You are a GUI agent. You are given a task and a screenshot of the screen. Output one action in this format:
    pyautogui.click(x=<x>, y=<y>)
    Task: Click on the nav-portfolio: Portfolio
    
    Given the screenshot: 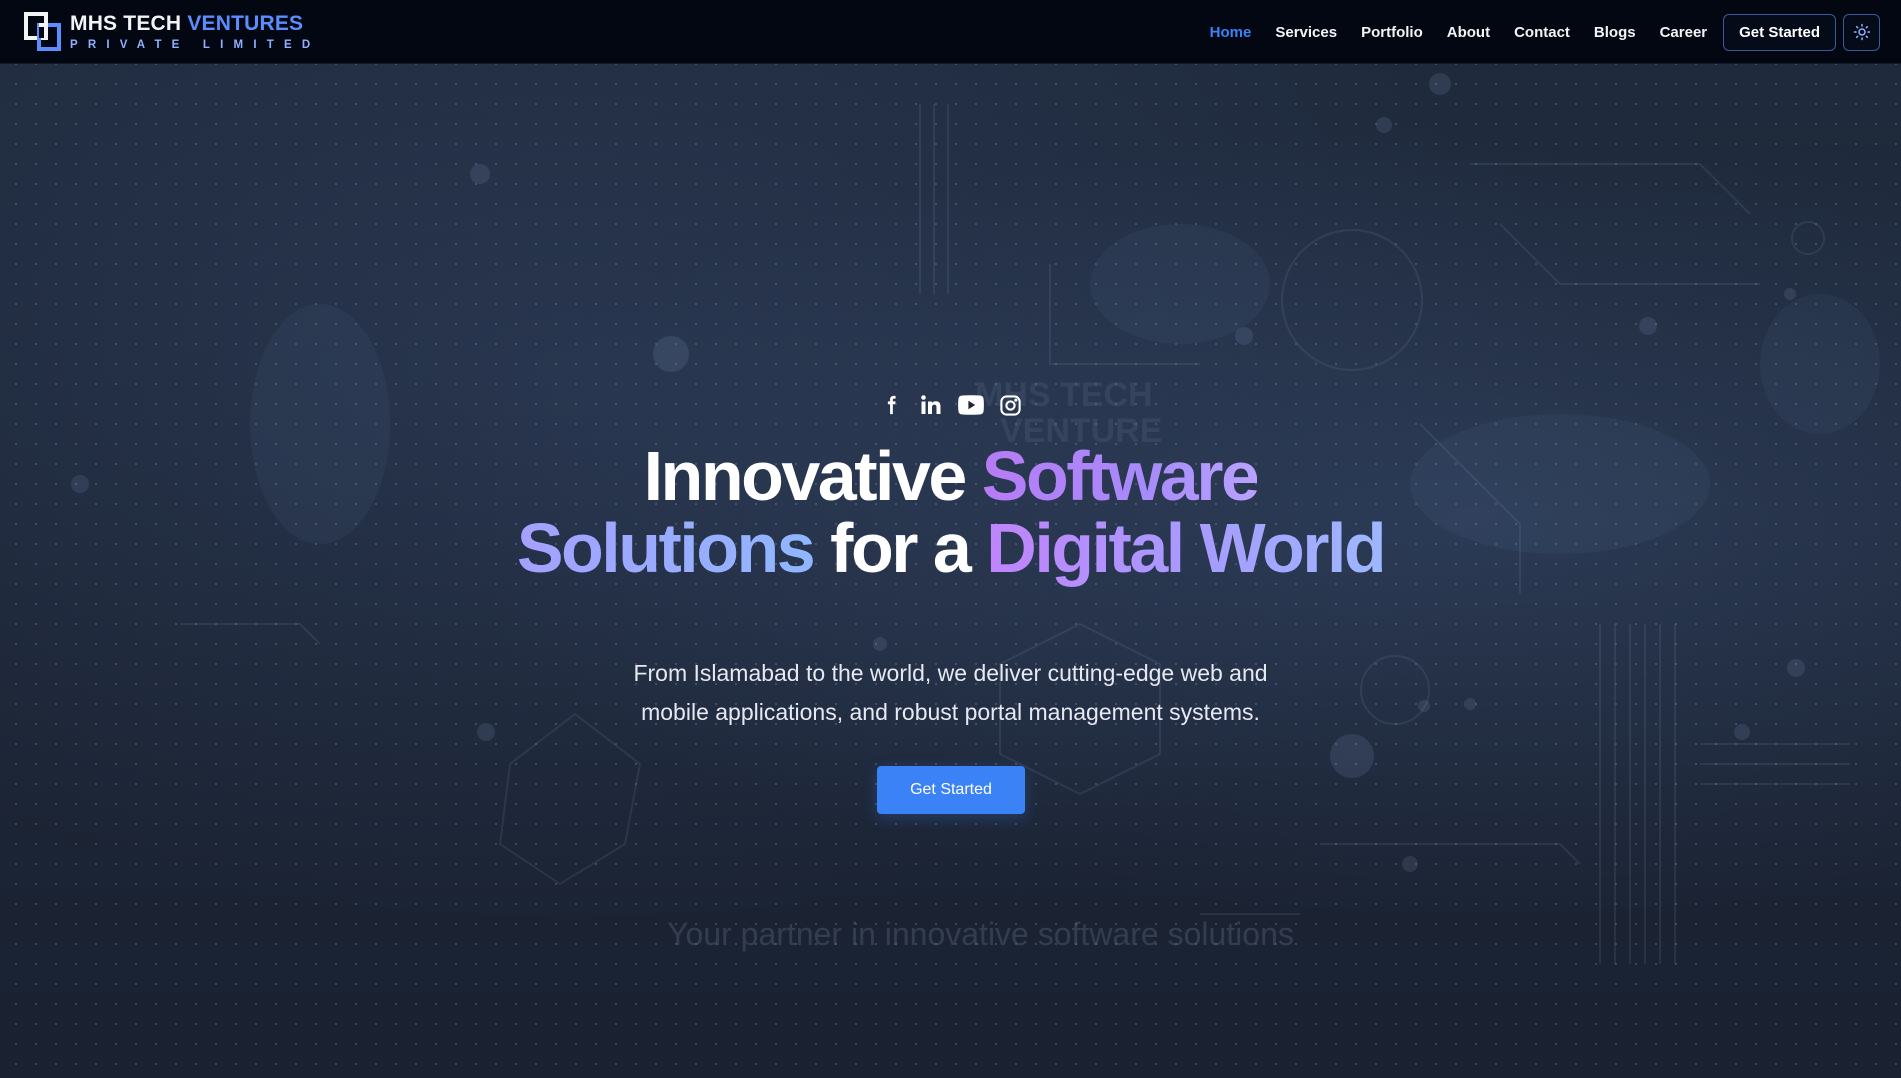 What is the action you would take?
    pyautogui.click(x=1392, y=32)
    